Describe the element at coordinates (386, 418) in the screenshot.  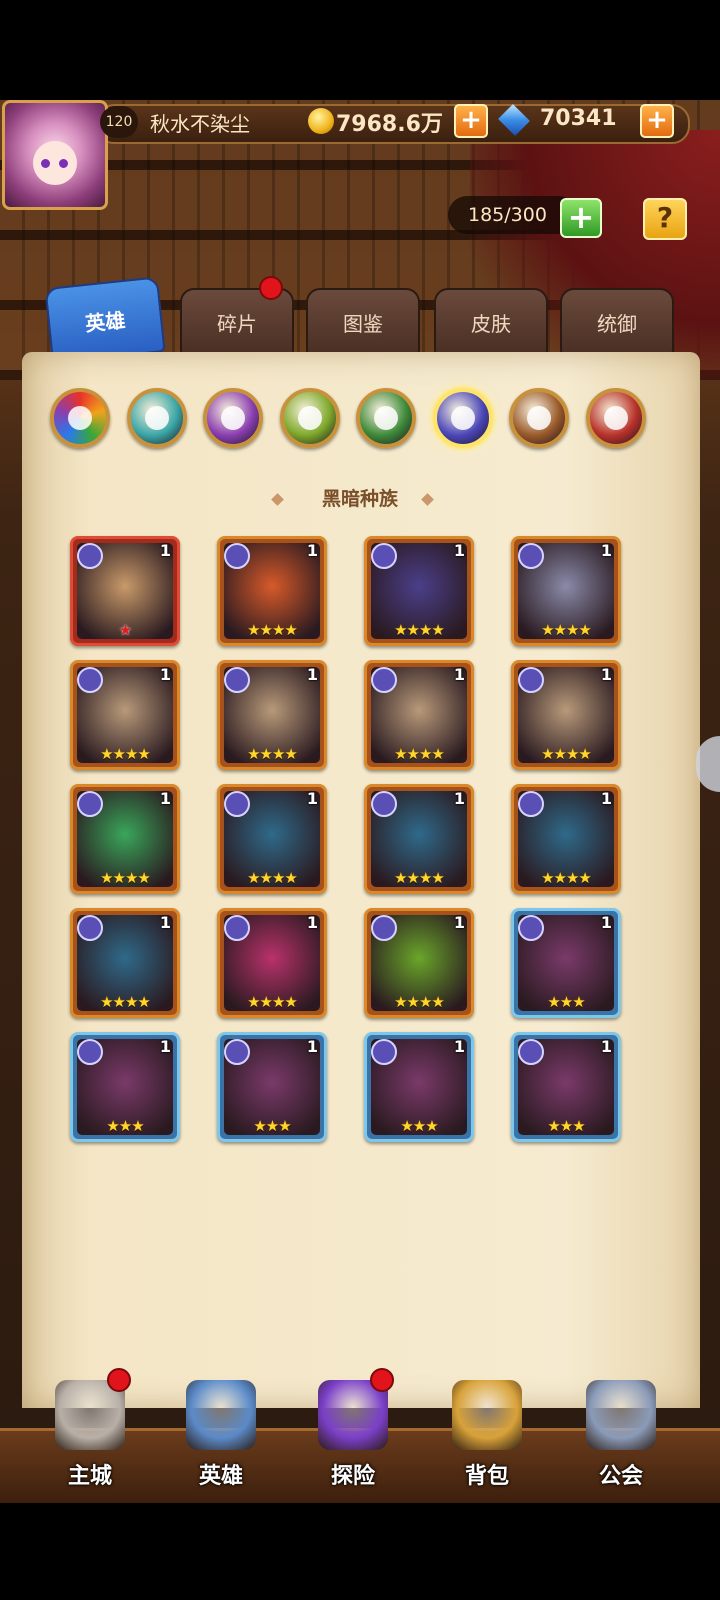
I see `forest-race-icon` at that location.